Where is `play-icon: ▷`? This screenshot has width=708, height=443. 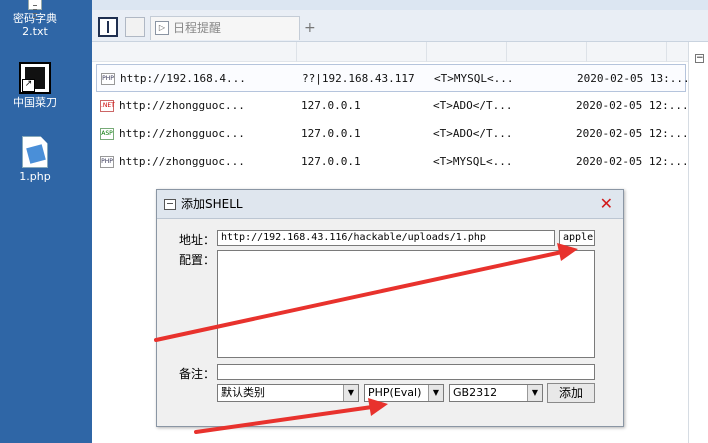
play-icon: ▷ is located at coordinates (162, 28).